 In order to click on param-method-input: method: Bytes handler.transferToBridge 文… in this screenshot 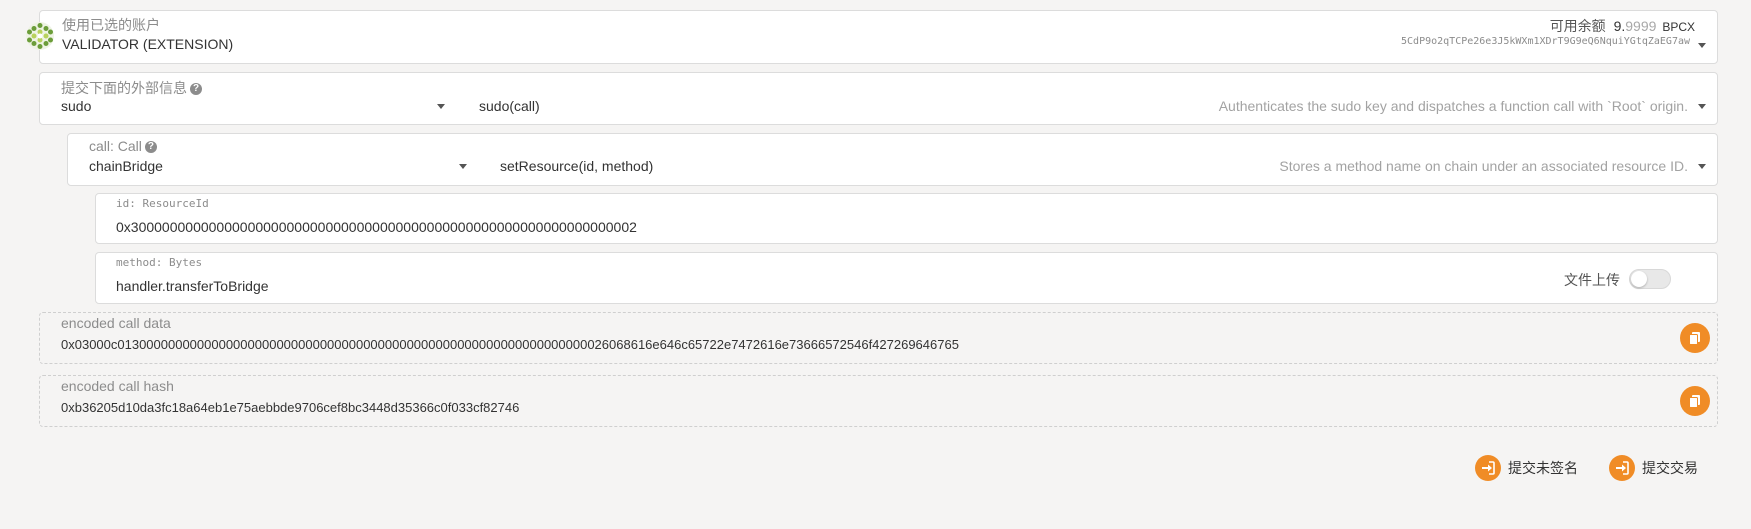, I will do `click(906, 278)`.